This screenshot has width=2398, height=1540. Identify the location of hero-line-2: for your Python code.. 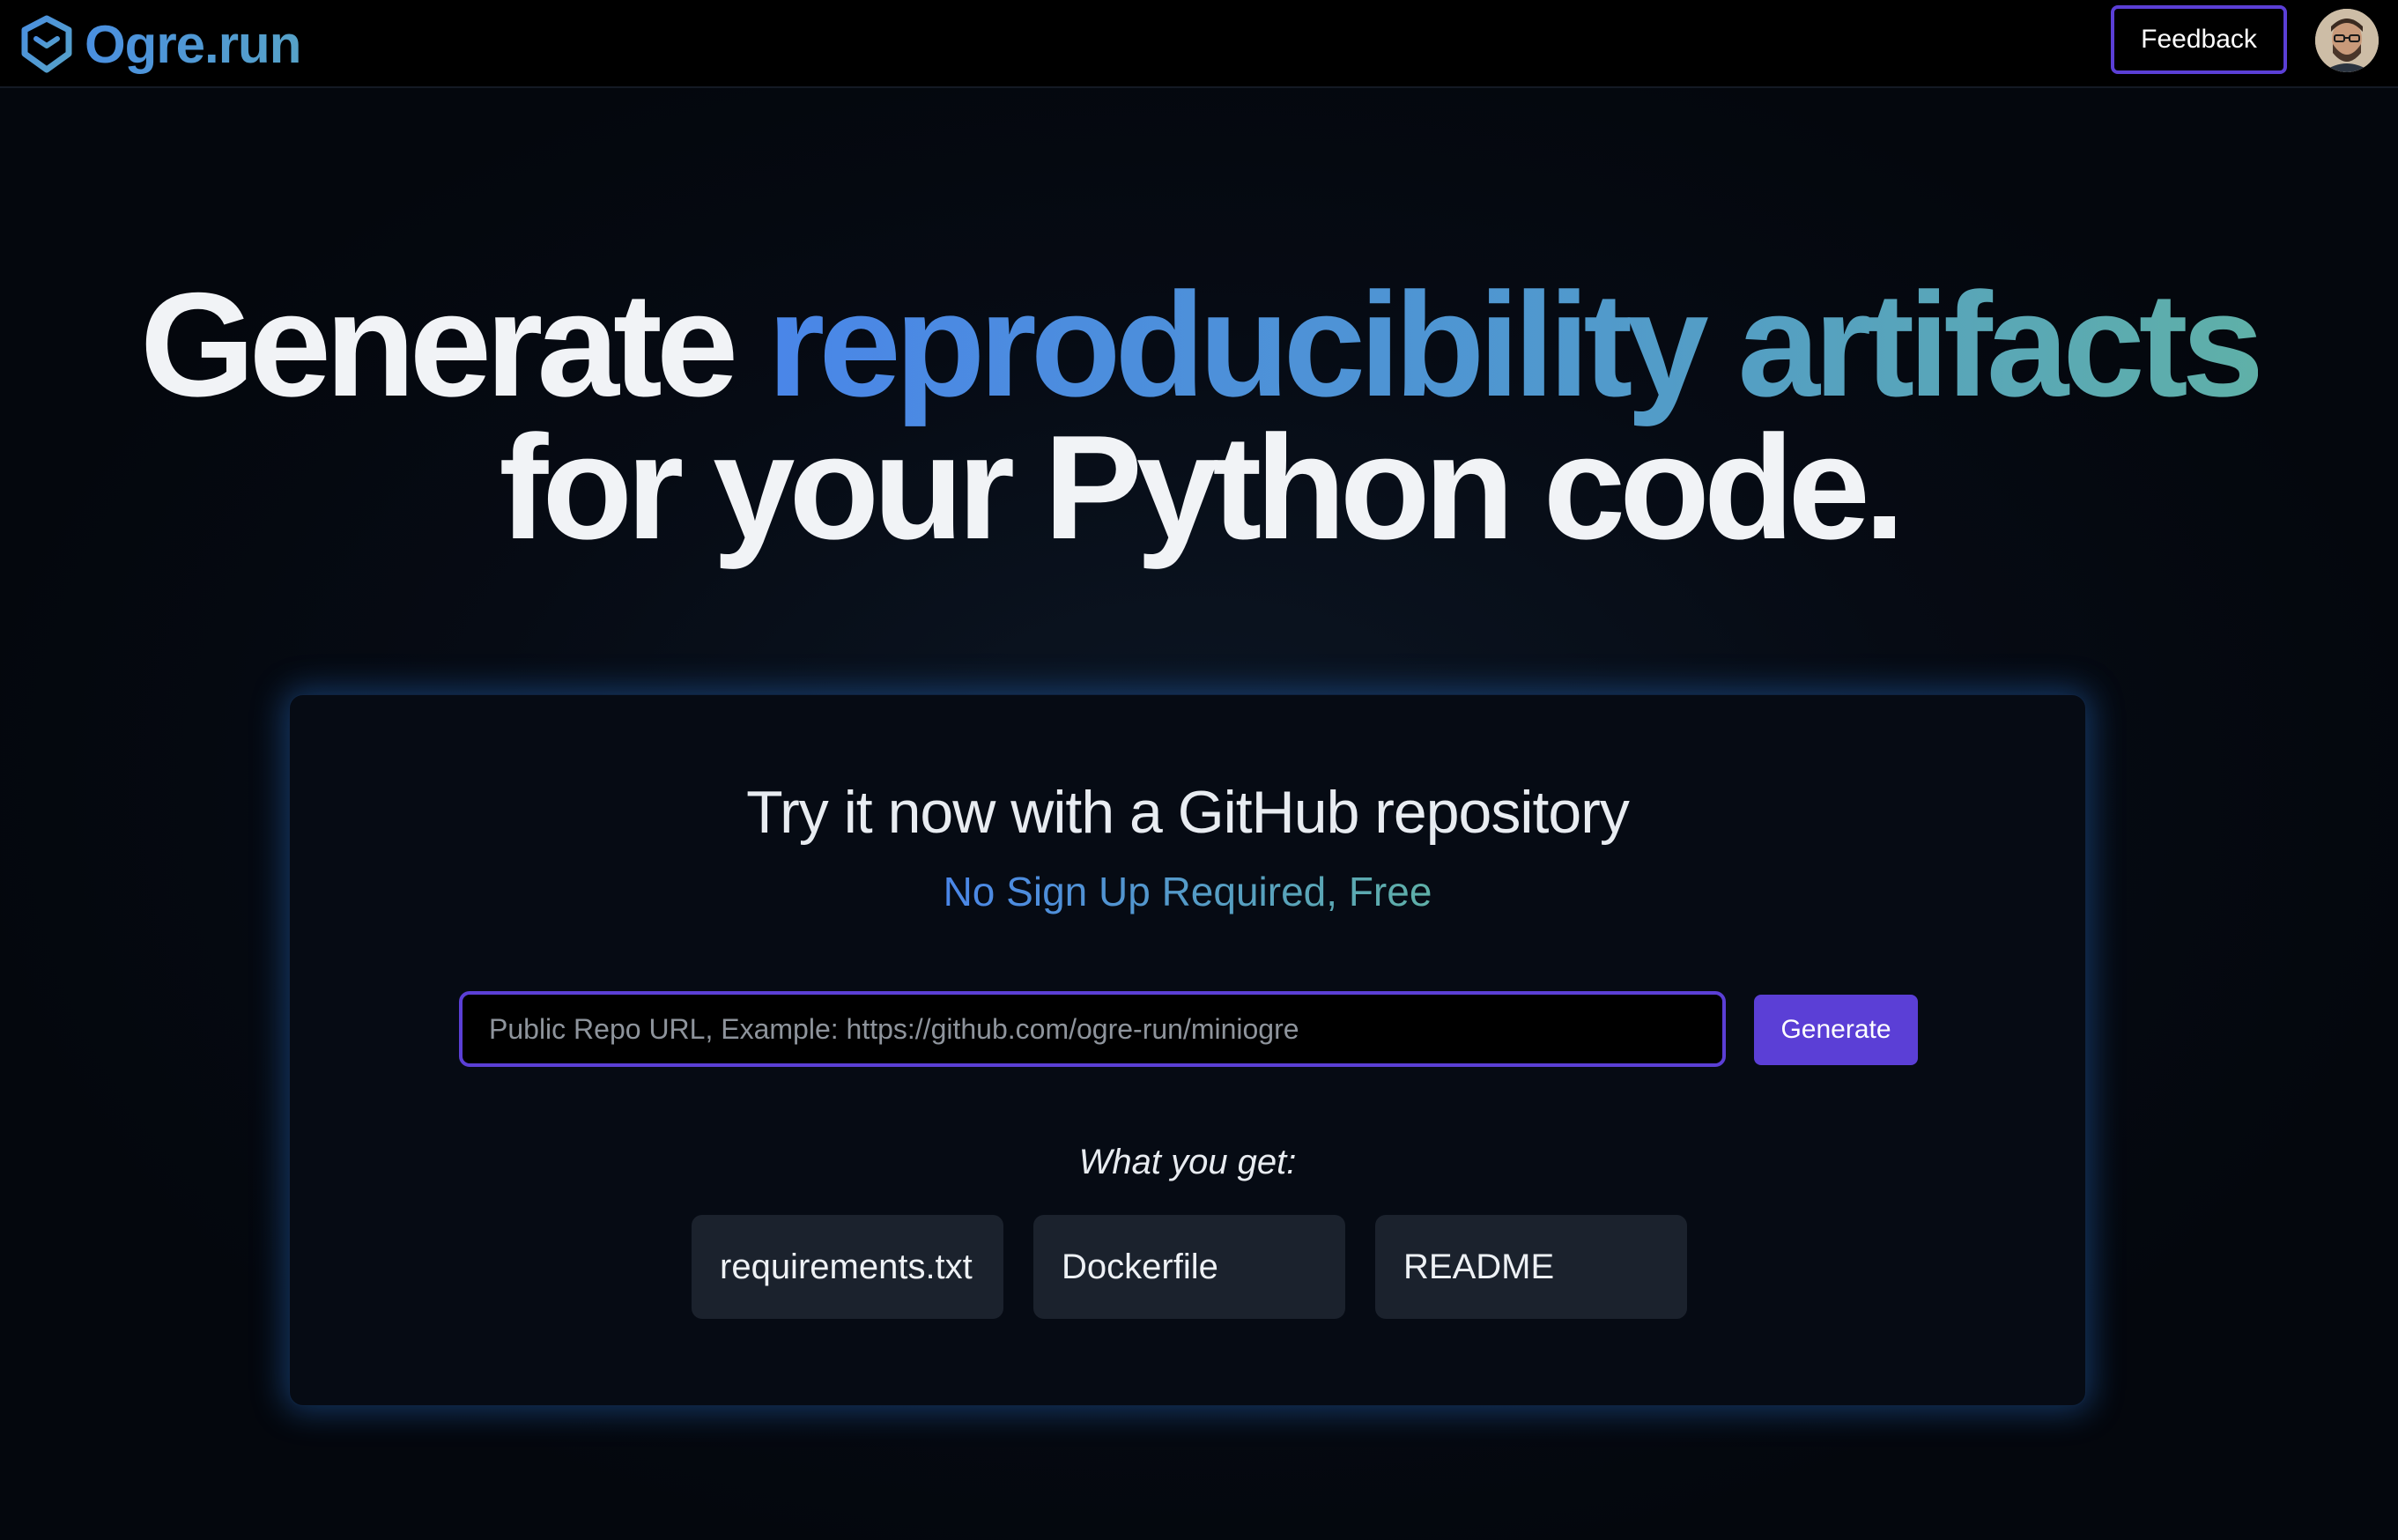
(1202, 487).